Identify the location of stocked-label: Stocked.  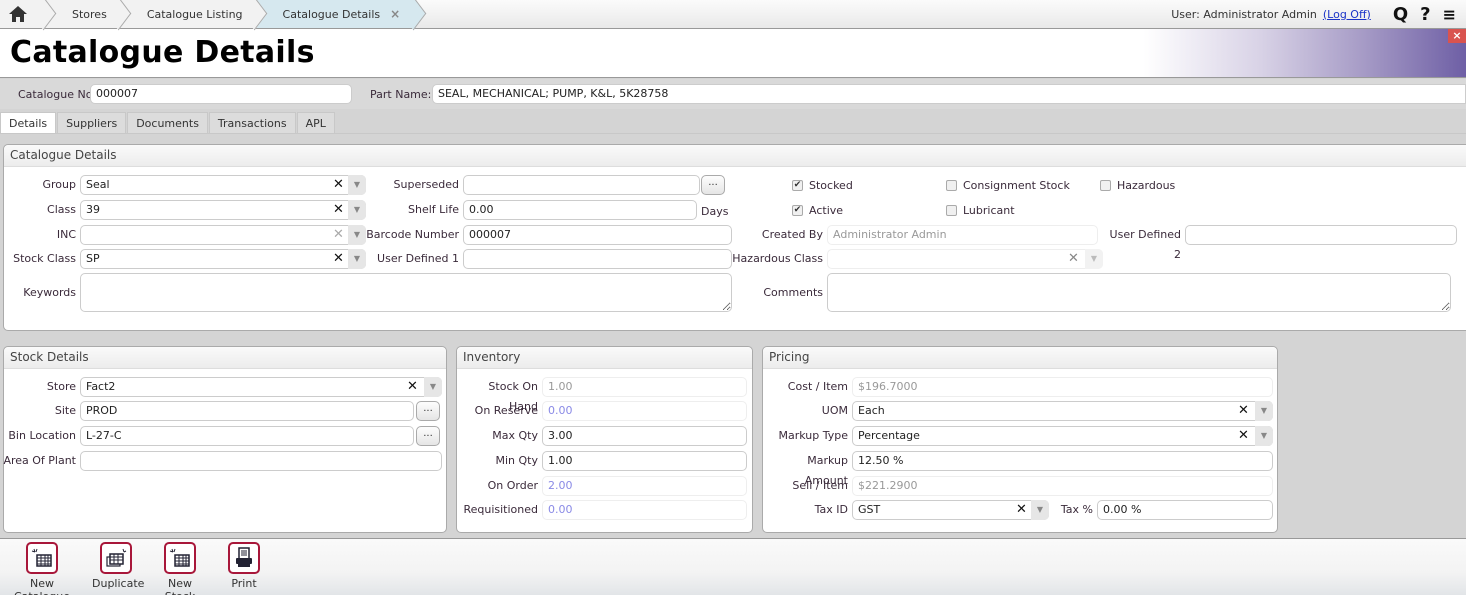
(831, 185).